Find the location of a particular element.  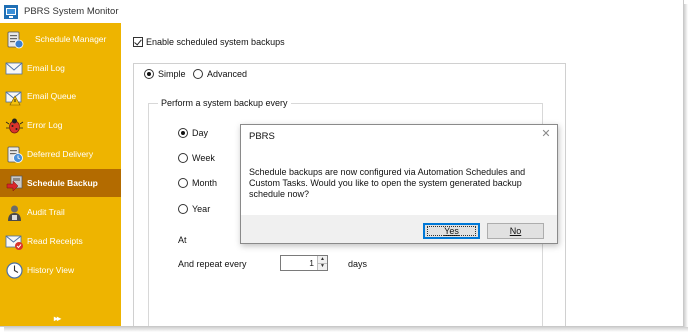

sidebar-expand-icon: ▸▸ is located at coordinates (57, 318).